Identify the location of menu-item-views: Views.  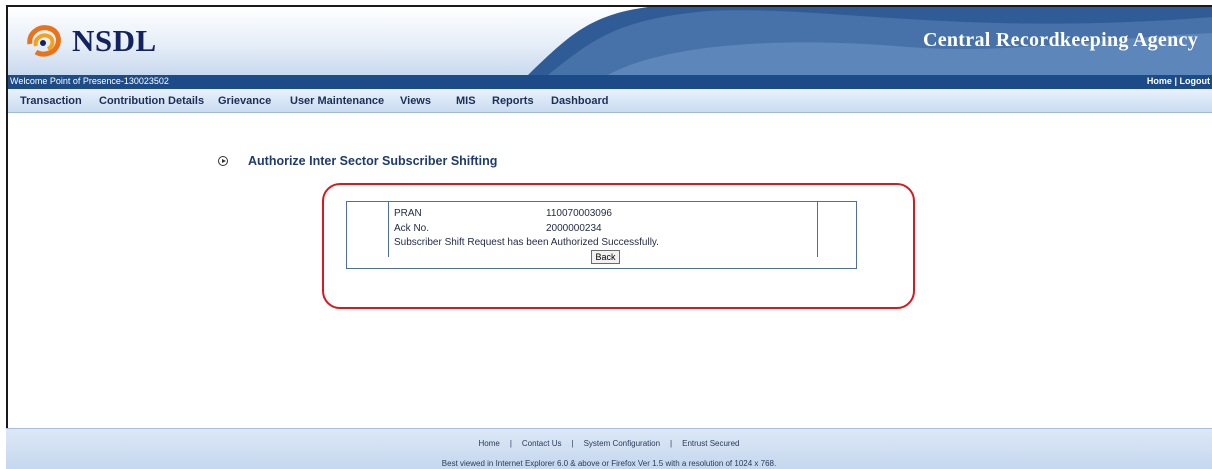
(415, 101).